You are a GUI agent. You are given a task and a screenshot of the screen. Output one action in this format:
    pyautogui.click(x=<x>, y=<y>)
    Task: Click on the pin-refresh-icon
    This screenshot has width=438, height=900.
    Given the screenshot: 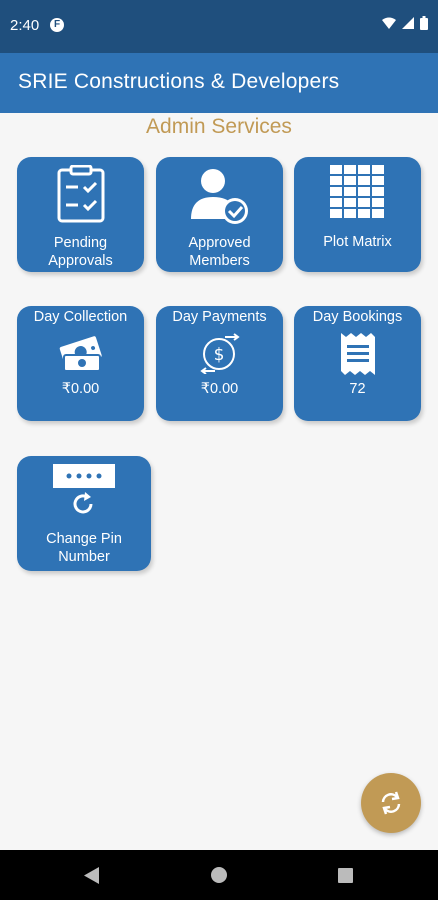 What is the action you would take?
    pyautogui.click(x=84, y=489)
    